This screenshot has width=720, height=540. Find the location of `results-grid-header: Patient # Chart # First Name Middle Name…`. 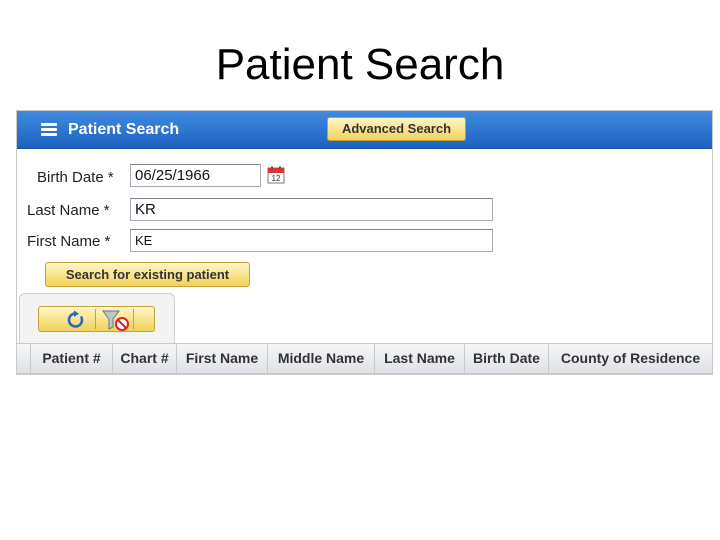

results-grid-header: Patient # Chart # First Name Middle Name… is located at coordinates (364, 358).